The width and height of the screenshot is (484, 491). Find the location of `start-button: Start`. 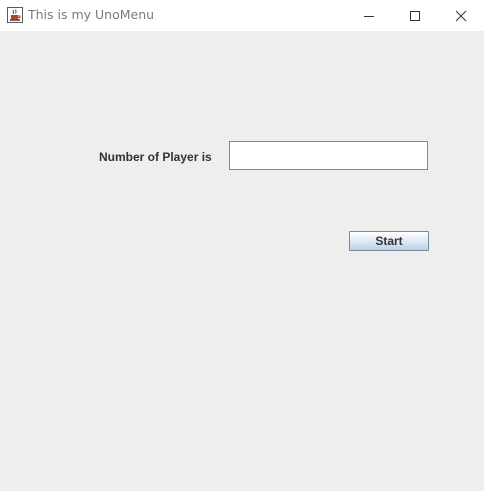

start-button: Start is located at coordinates (389, 241).